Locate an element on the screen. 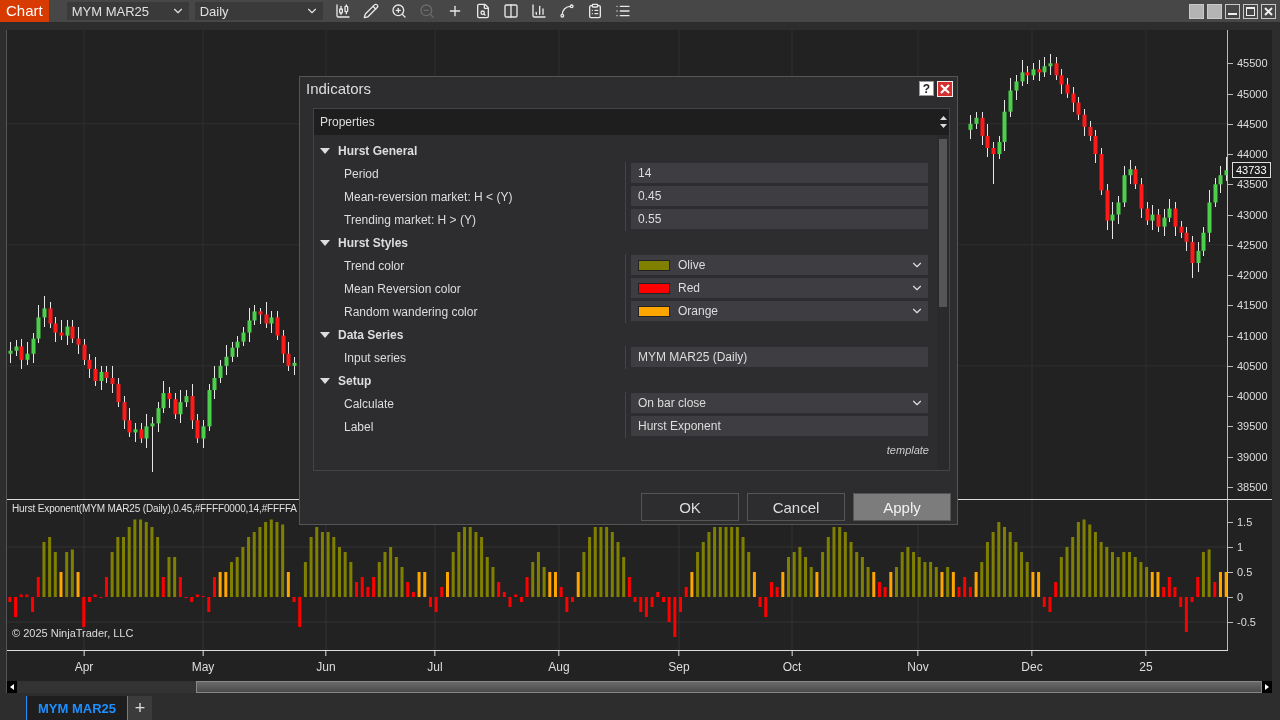 Image resolution: width=1280 pixels, height=720 pixels. color-dropdown: Orange is located at coordinates (779, 311).